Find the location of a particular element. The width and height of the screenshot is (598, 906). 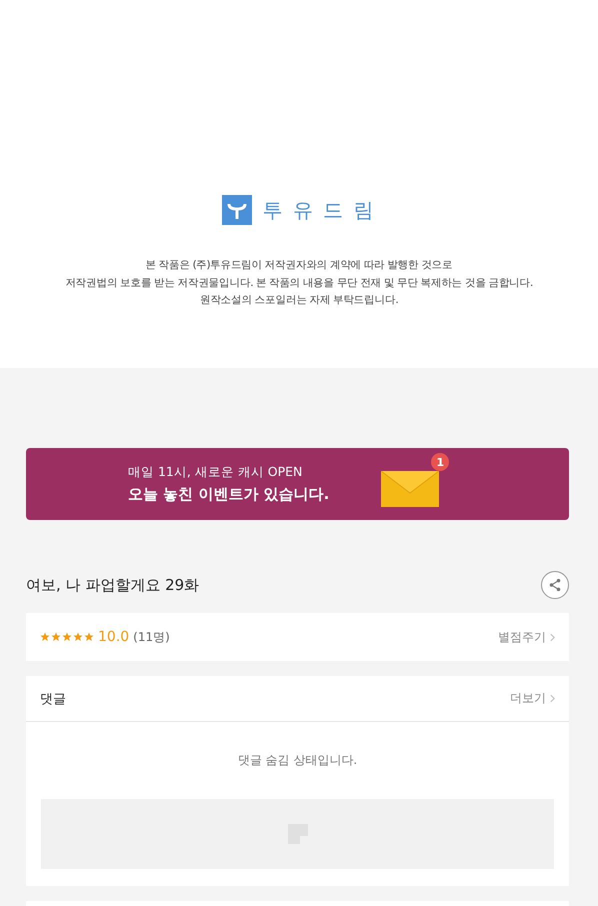

comments-heading: 댓글 is located at coordinates (53, 699).